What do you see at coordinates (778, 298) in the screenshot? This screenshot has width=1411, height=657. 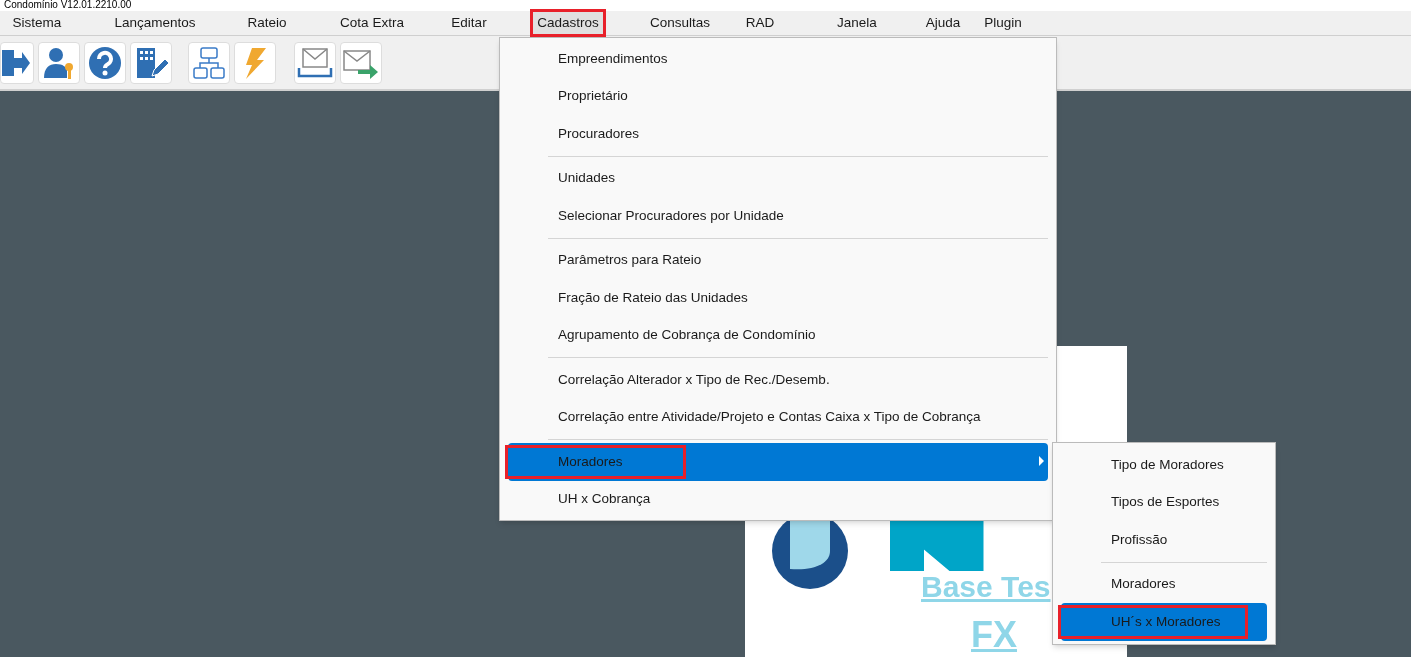 I see `menu-item: Fração de Rateio das Unidades` at bounding box center [778, 298].